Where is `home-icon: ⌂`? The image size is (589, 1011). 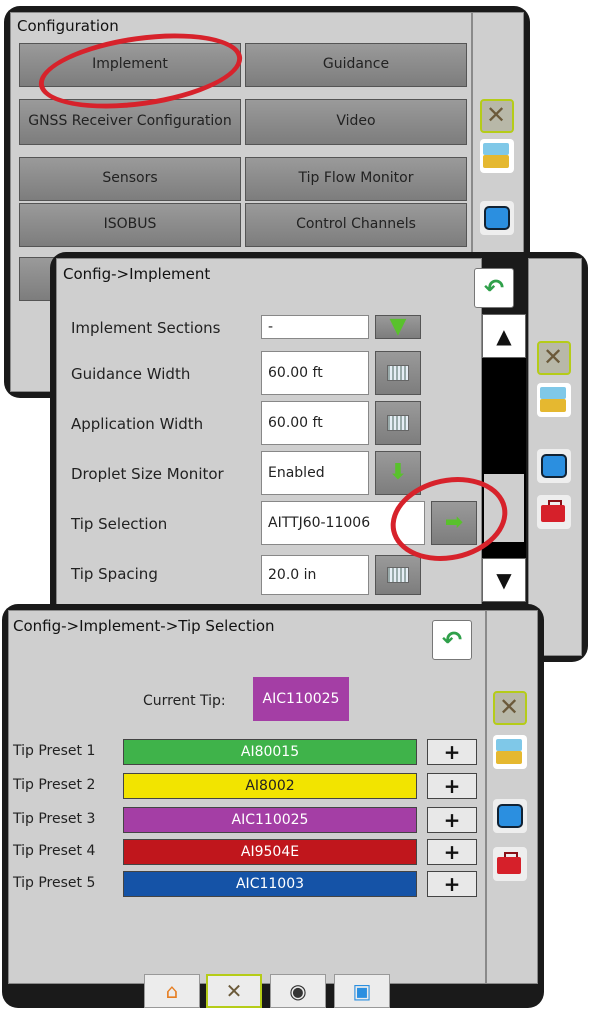 home-icon: ⌂ is located at coordinates (172, 991).